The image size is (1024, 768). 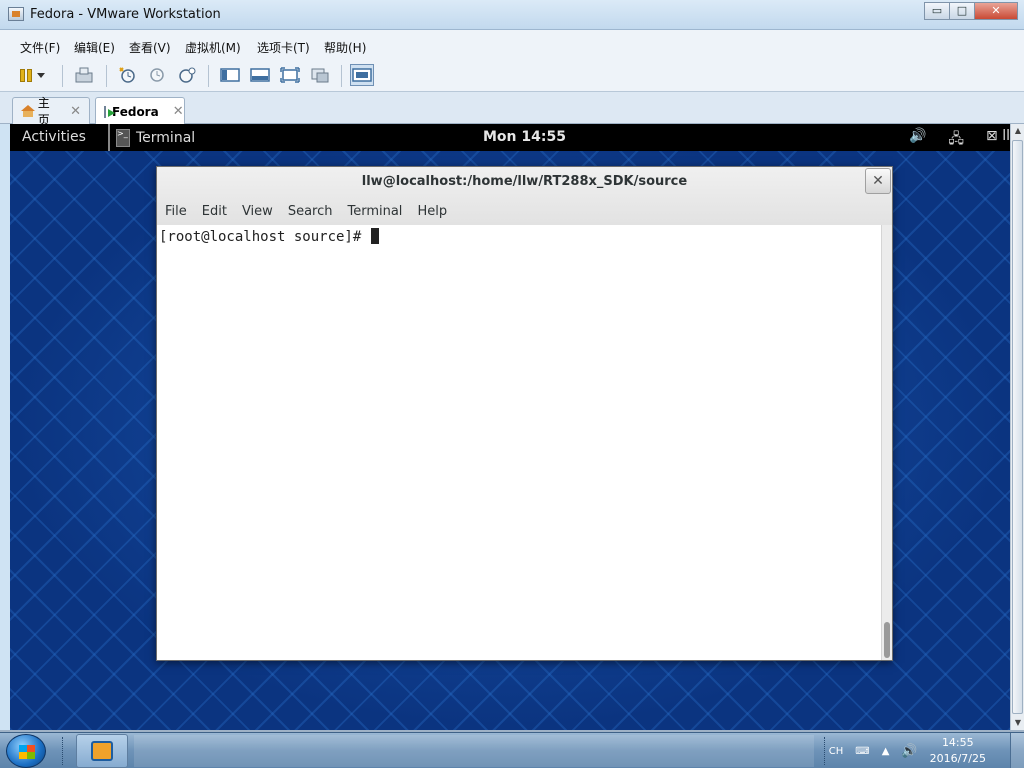 What do you see at coordinates (28, 111) in the screenshot?
I see `home-icon` at bounding box center [28, 111].